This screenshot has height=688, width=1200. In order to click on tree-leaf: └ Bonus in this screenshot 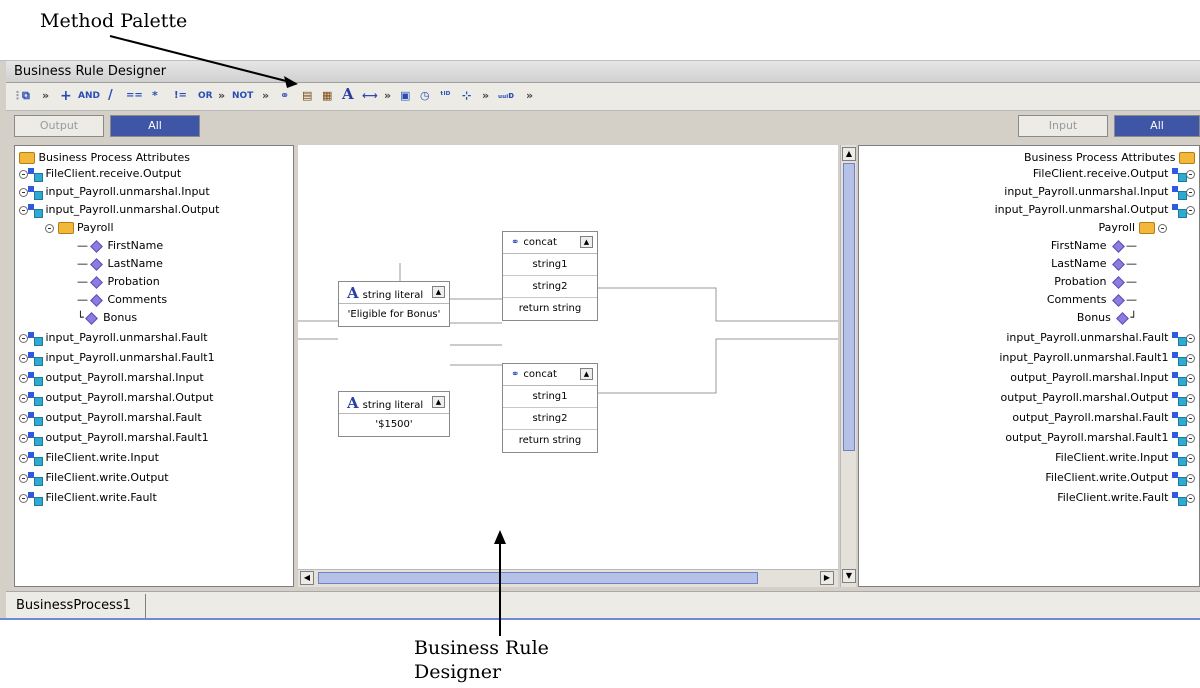, I will do `click(107, 318)`.